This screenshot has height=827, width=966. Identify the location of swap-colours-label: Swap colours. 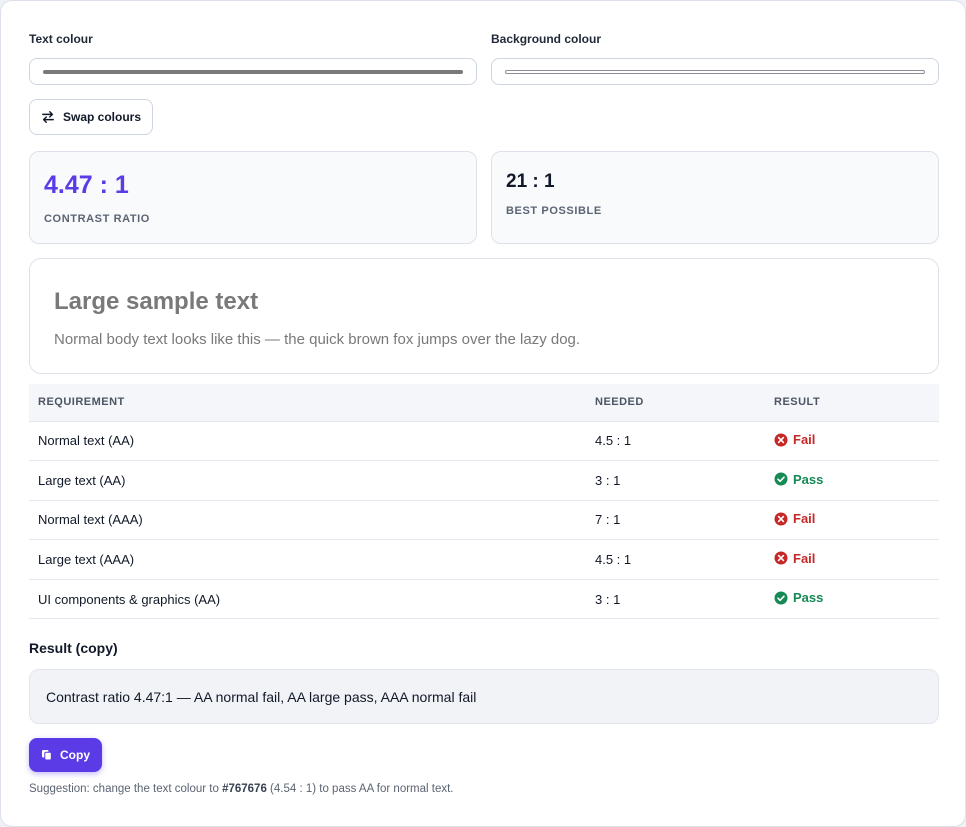
(102, 117).